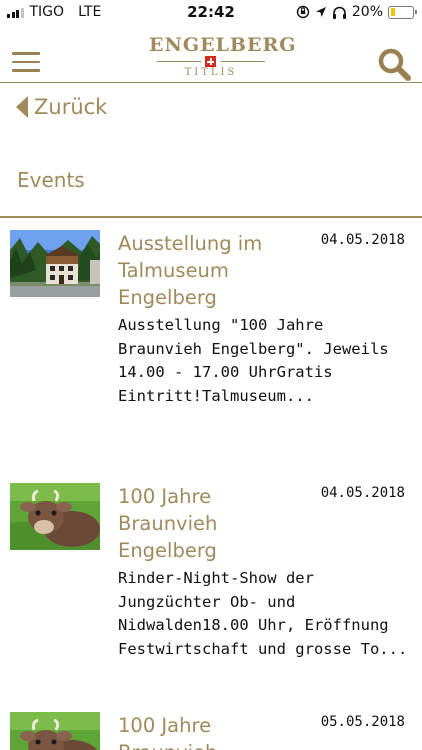  I want to click on chevron-left-icon, so click(22, 107).